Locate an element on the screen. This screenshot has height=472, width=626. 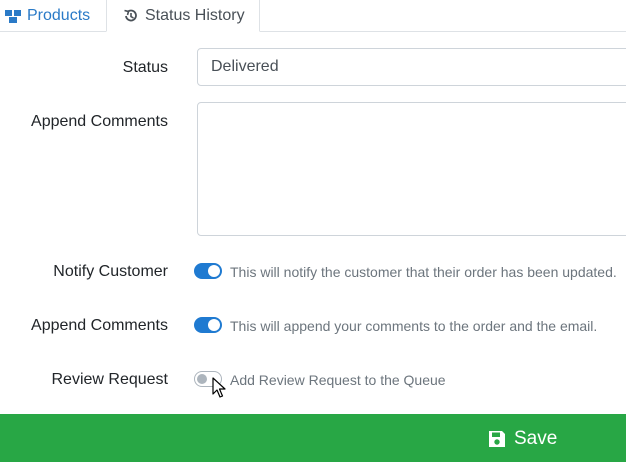
tab-status-history: Status History is located at coordinates (183, 16).